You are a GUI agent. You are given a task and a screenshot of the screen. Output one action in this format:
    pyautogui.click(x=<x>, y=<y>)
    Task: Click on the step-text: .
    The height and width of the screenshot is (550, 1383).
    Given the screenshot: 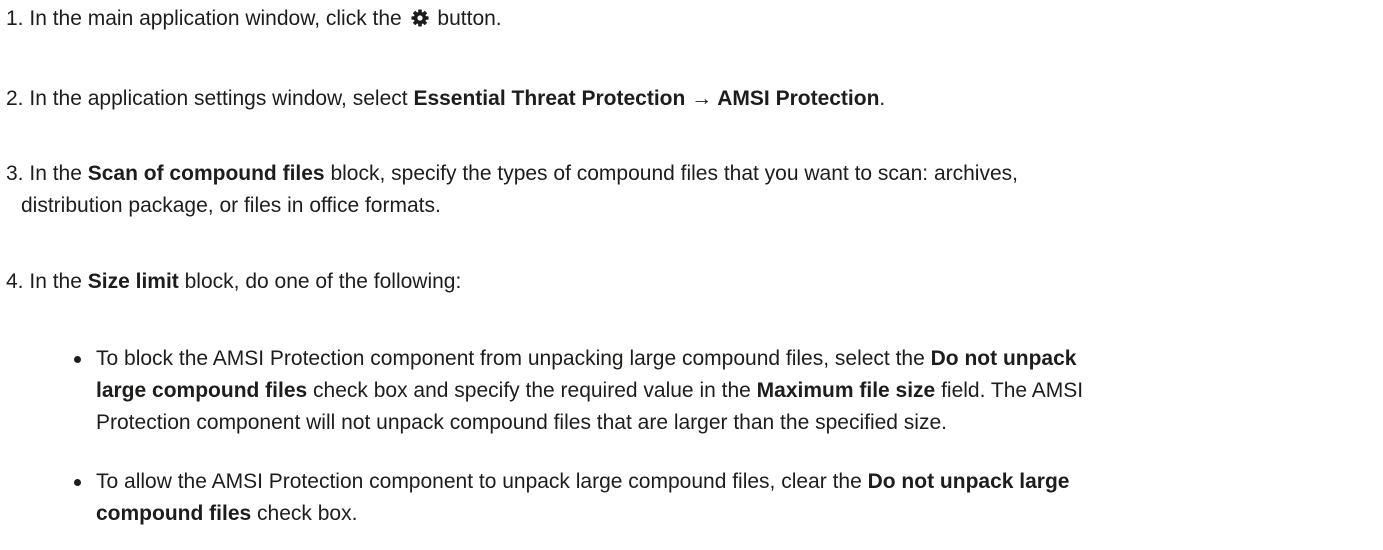 What is the action you would take?
    pyautogui.click(x=882, y=98)
    